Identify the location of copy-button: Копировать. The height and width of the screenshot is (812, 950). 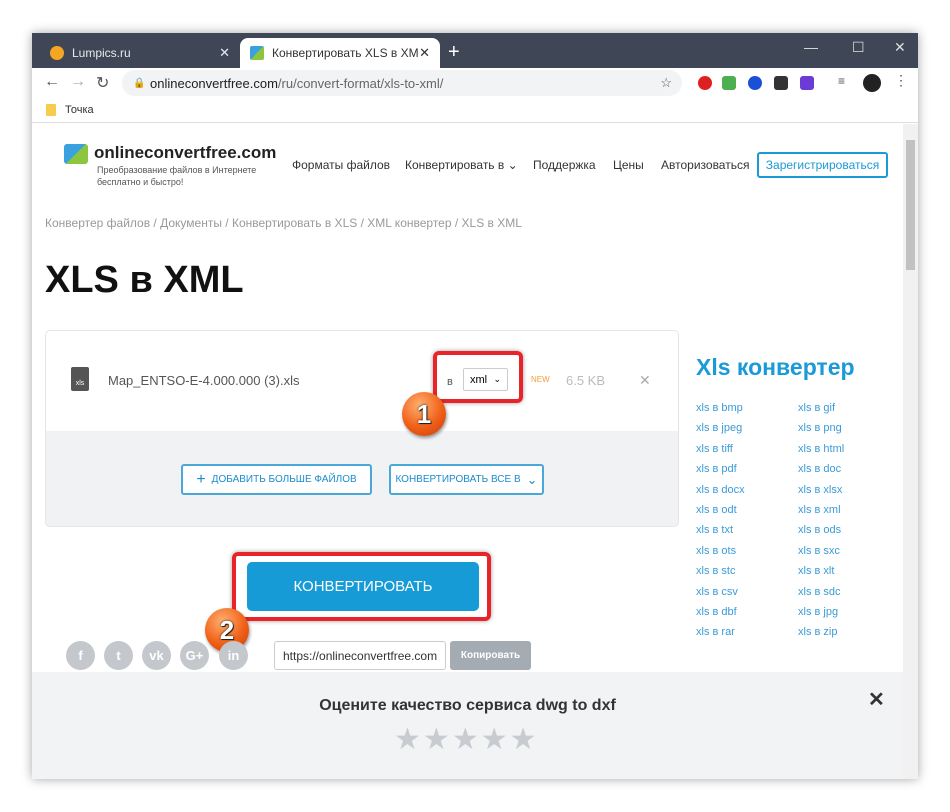
(490, 655).